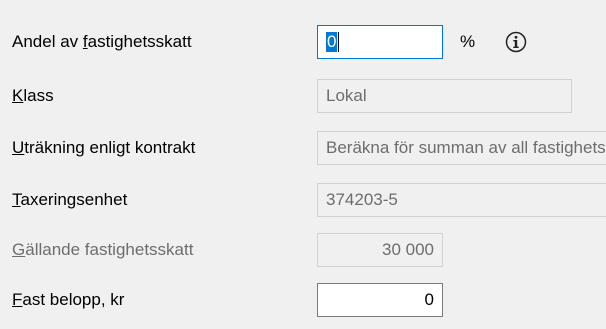 The width and height of the screenshot is (606, 329). I want to click on fixed-amount-label: Fast belopp, kr, so click(68, 299).